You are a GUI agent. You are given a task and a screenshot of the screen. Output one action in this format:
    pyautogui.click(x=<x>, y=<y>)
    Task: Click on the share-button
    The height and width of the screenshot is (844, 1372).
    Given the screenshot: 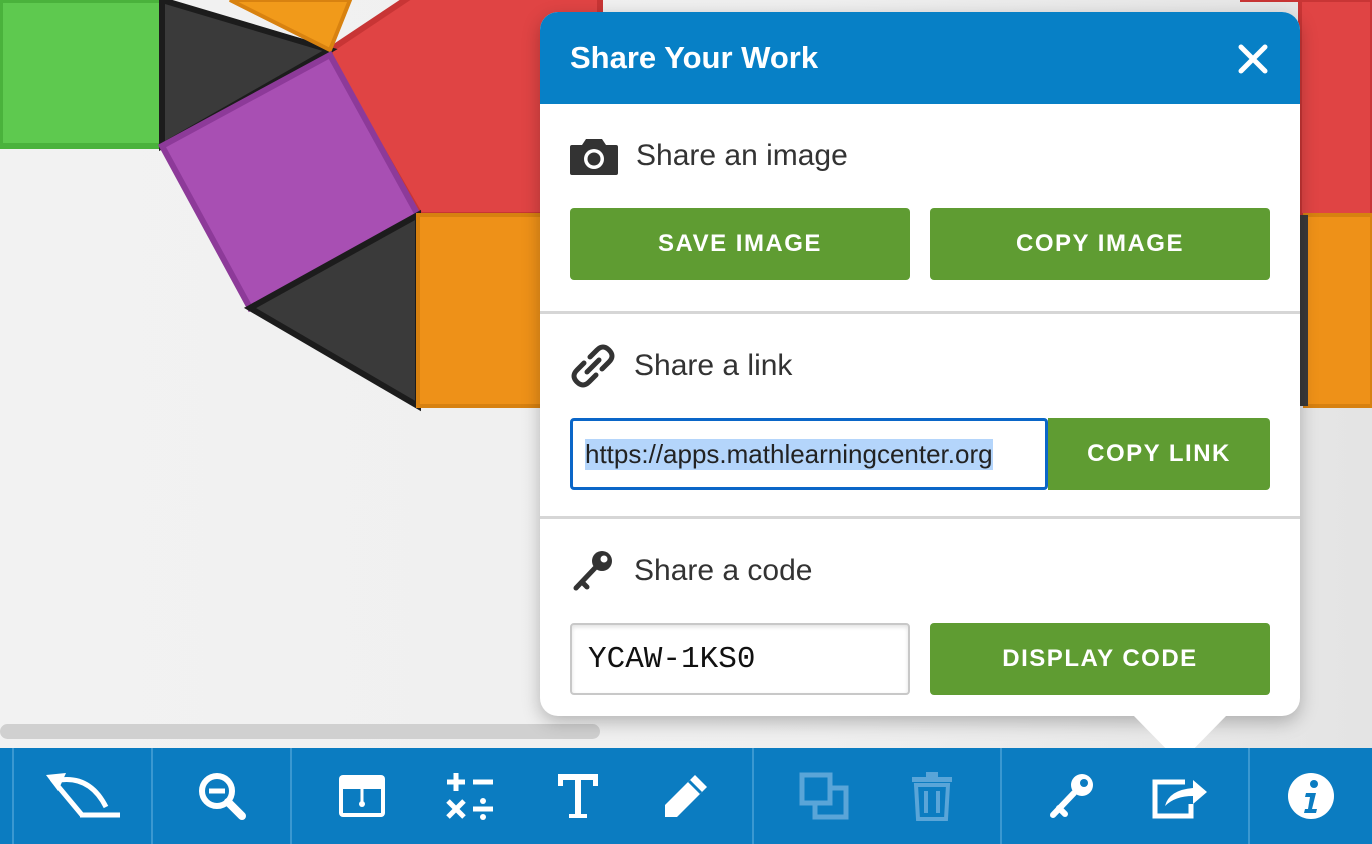 What is the action you would take?
    pyautogui.click(x=1180, y=796)
    